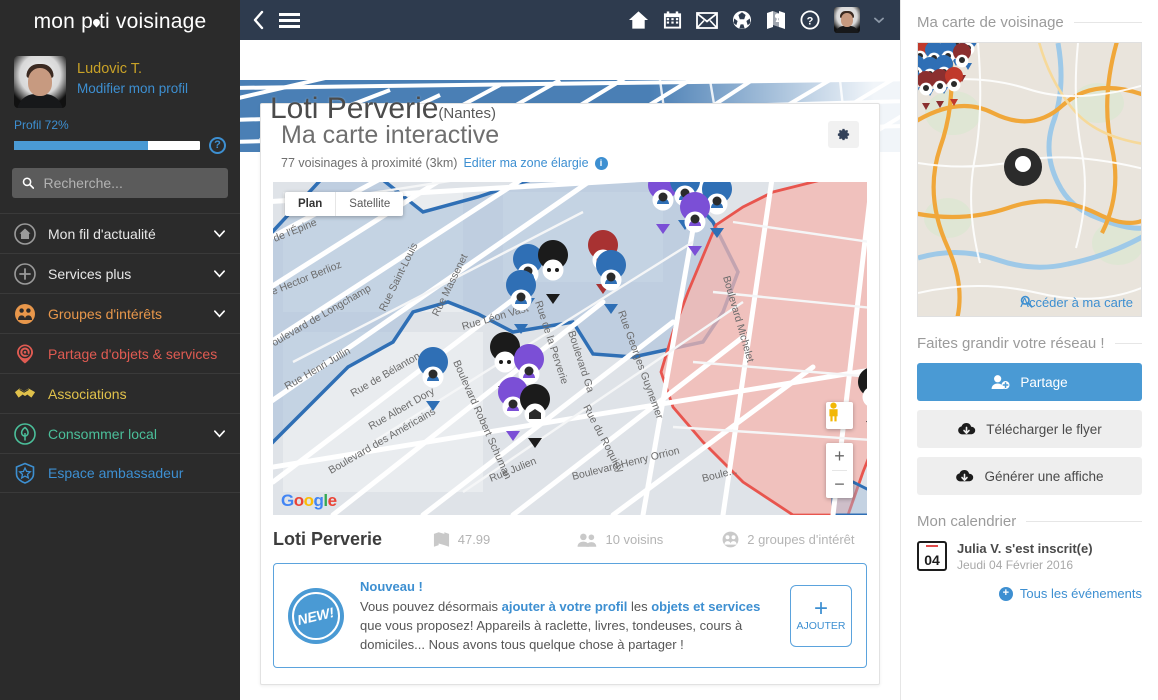  I want to click on sidebar-item-partage-d-objets-services: Partage d'objets & services, so click(120, 353).